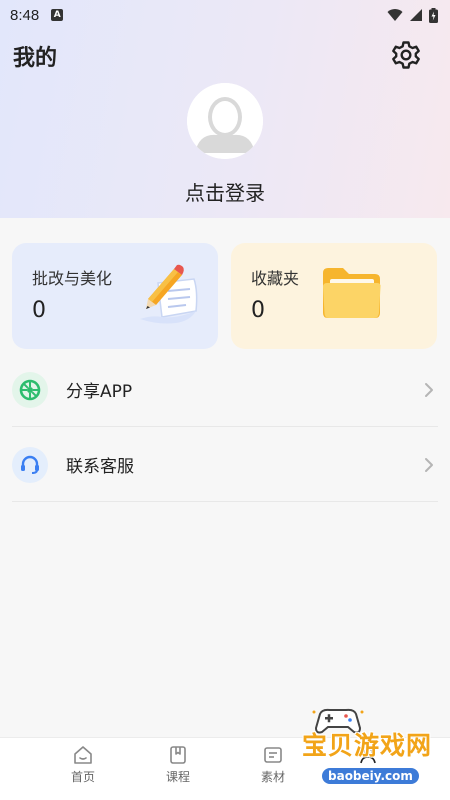  Describe the element at coordinates (115, 296) in the screenshot. I see `review-card: 批改与美化 0` at that location.